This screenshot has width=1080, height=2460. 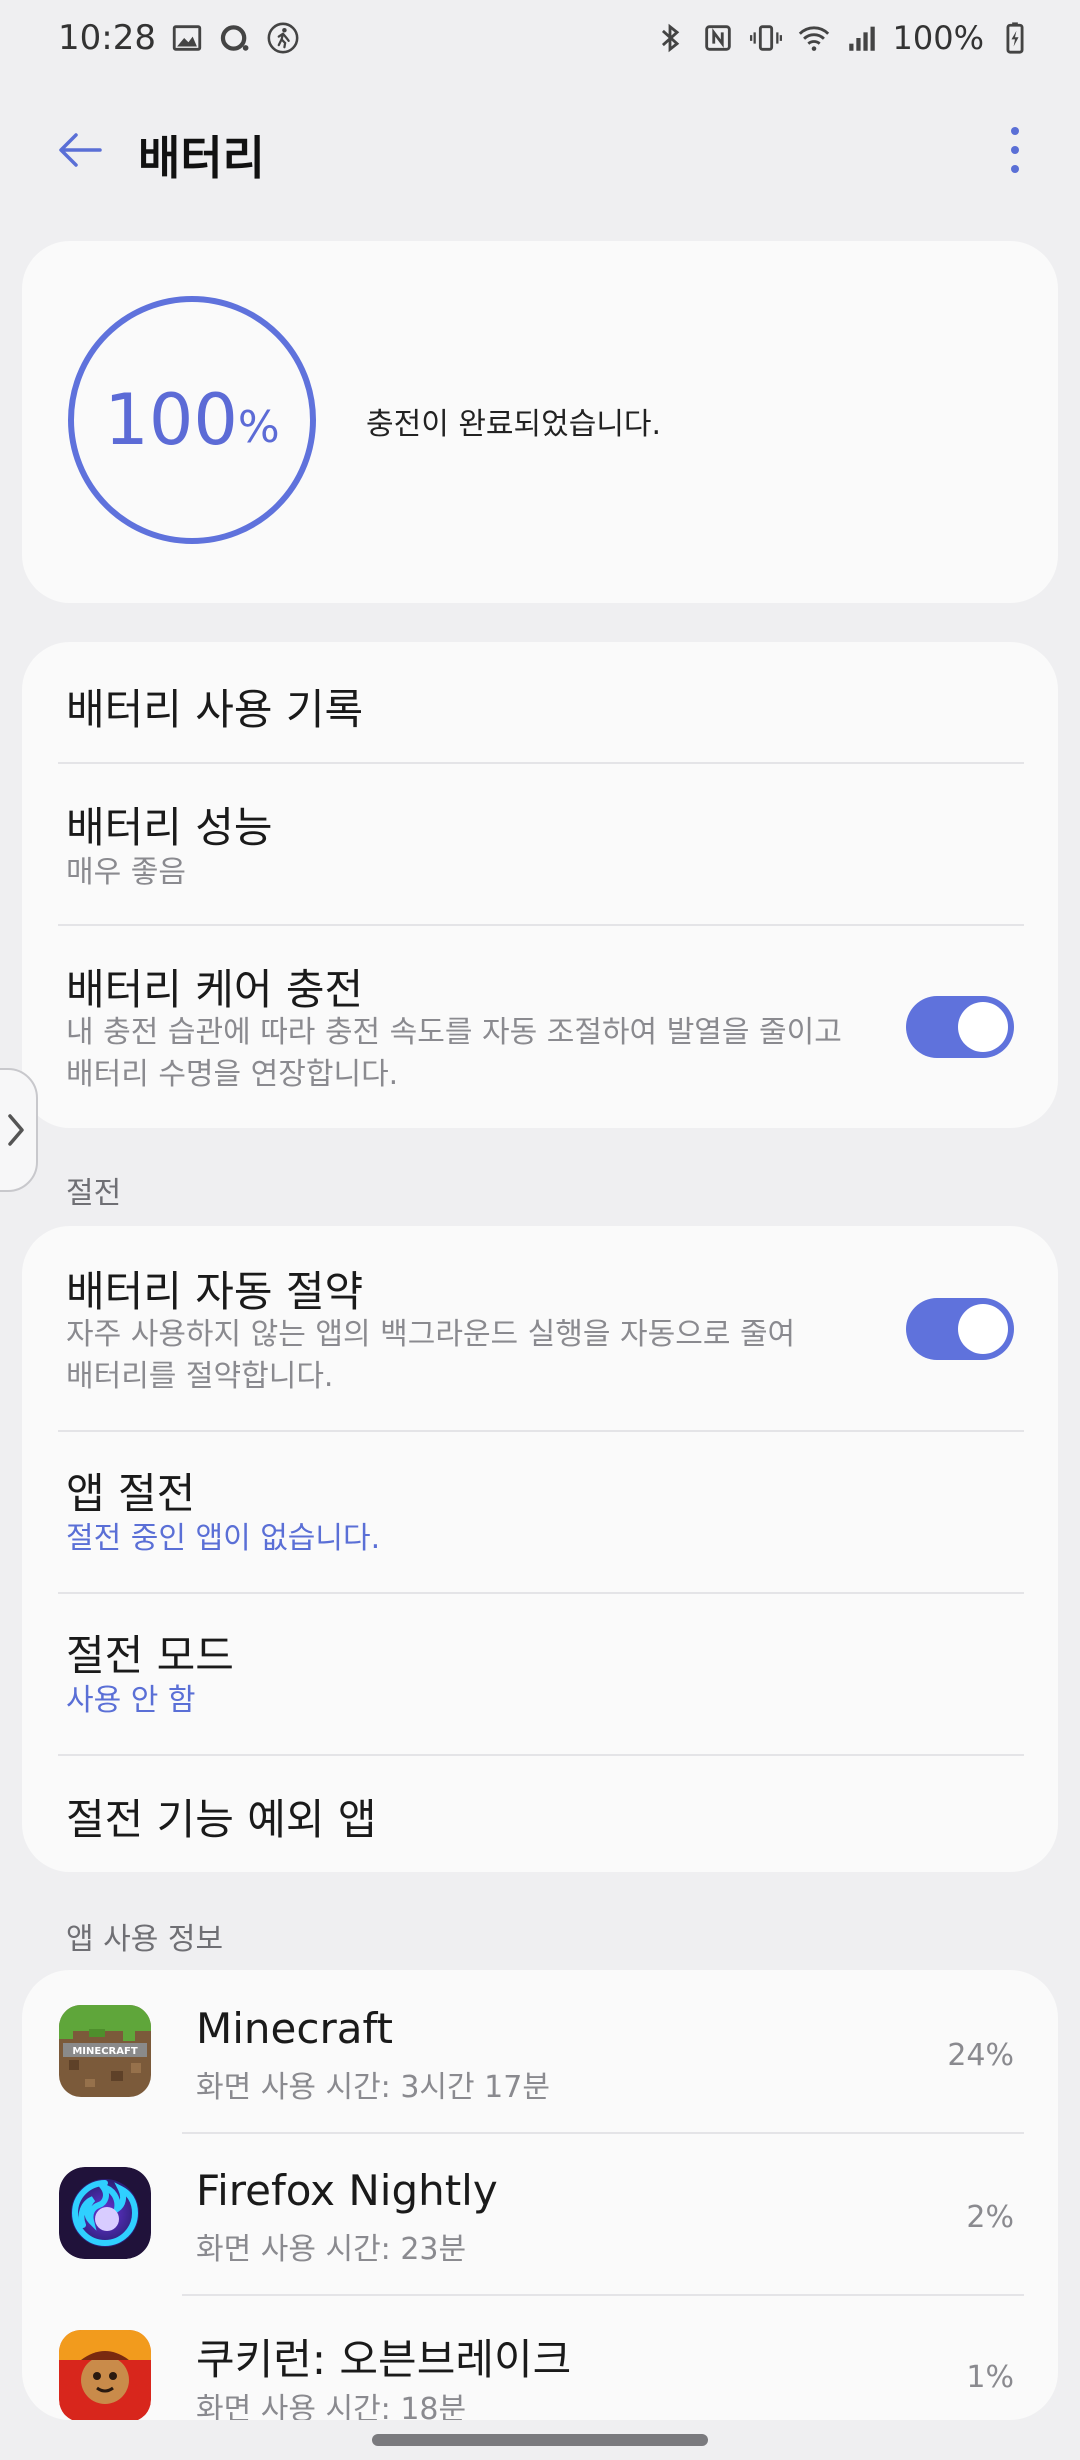 What do you see at coordinates (670, 38) in the screenshot?
I see `bluetooth-icon` at bounding box center [670, 38].